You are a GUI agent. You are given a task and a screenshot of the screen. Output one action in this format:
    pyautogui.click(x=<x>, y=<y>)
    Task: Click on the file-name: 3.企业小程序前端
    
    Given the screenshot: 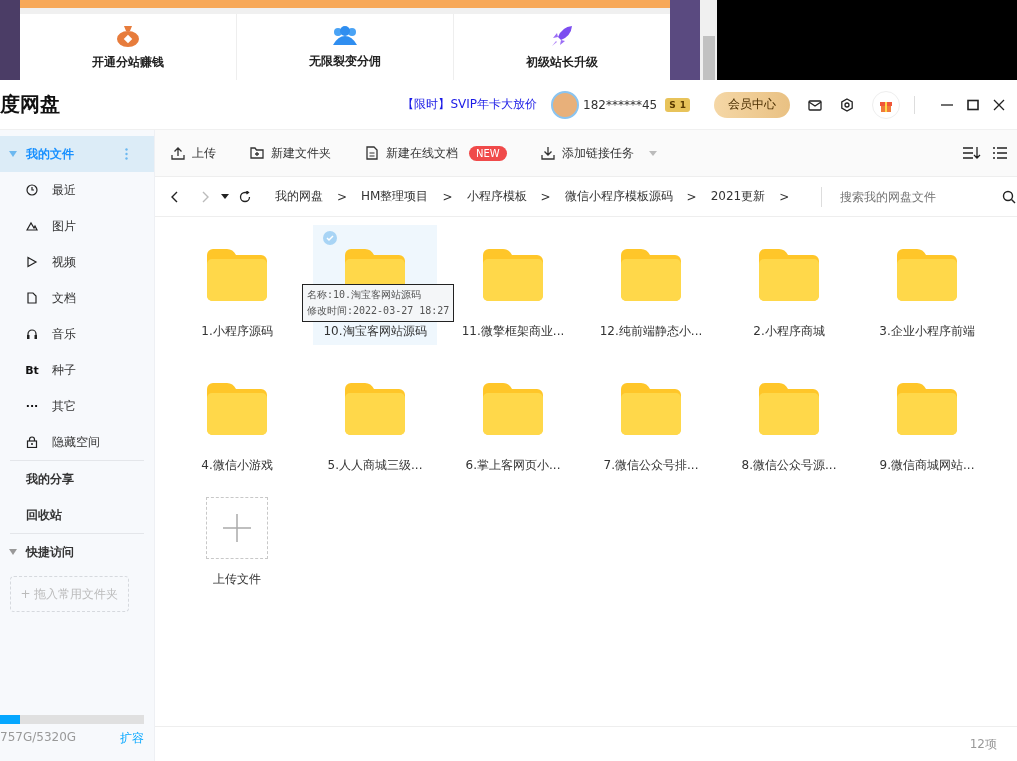 What is the action you would take?
    pyautogui.click(x=927, y=331)
    